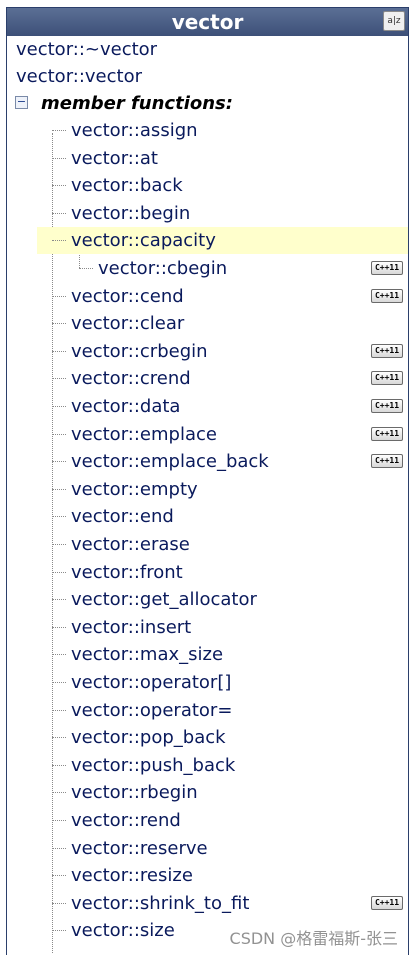 The width and height of the screenshot is (412, 955). Describe the element at coordinates (207, 875) in the screenshot. I see `member-item: vector::resize` at that location.